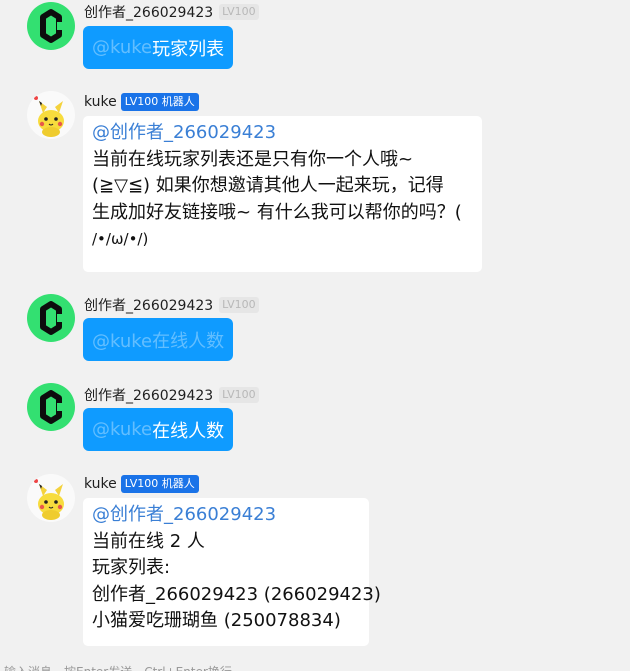 The height and width of the screenshot is (671, 630). Describe the element at coordinates (120, 239) in the screenshot. I see `message-line: /•/ω/•/)` at that location.